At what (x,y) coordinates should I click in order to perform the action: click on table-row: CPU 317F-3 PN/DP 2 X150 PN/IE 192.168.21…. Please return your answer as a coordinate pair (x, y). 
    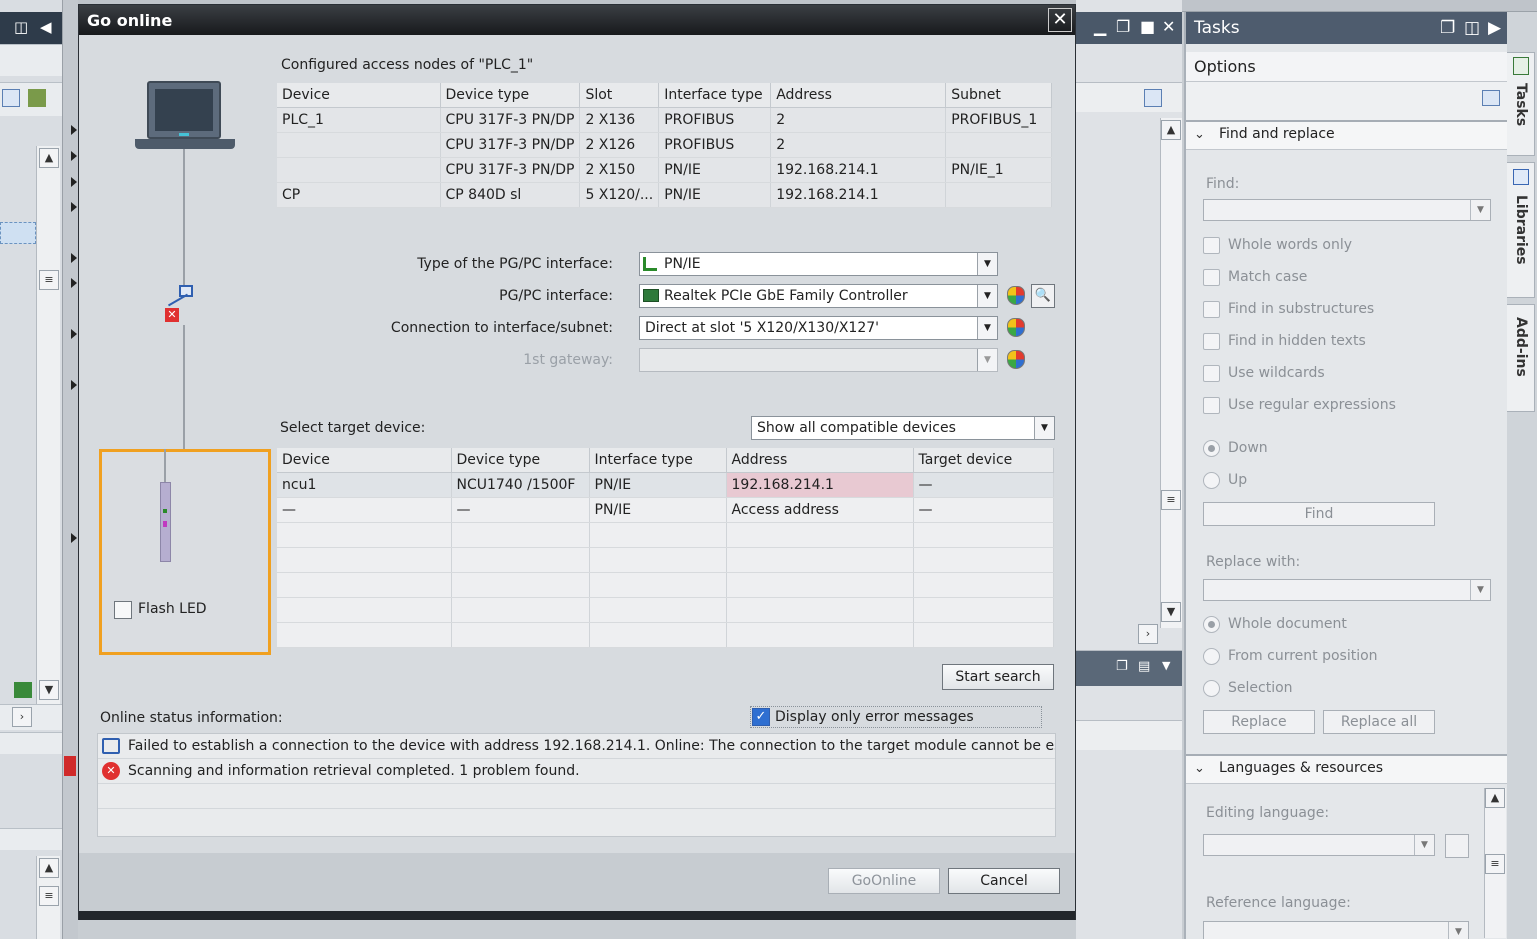
    Looking at the image, I should click on (664, 170).